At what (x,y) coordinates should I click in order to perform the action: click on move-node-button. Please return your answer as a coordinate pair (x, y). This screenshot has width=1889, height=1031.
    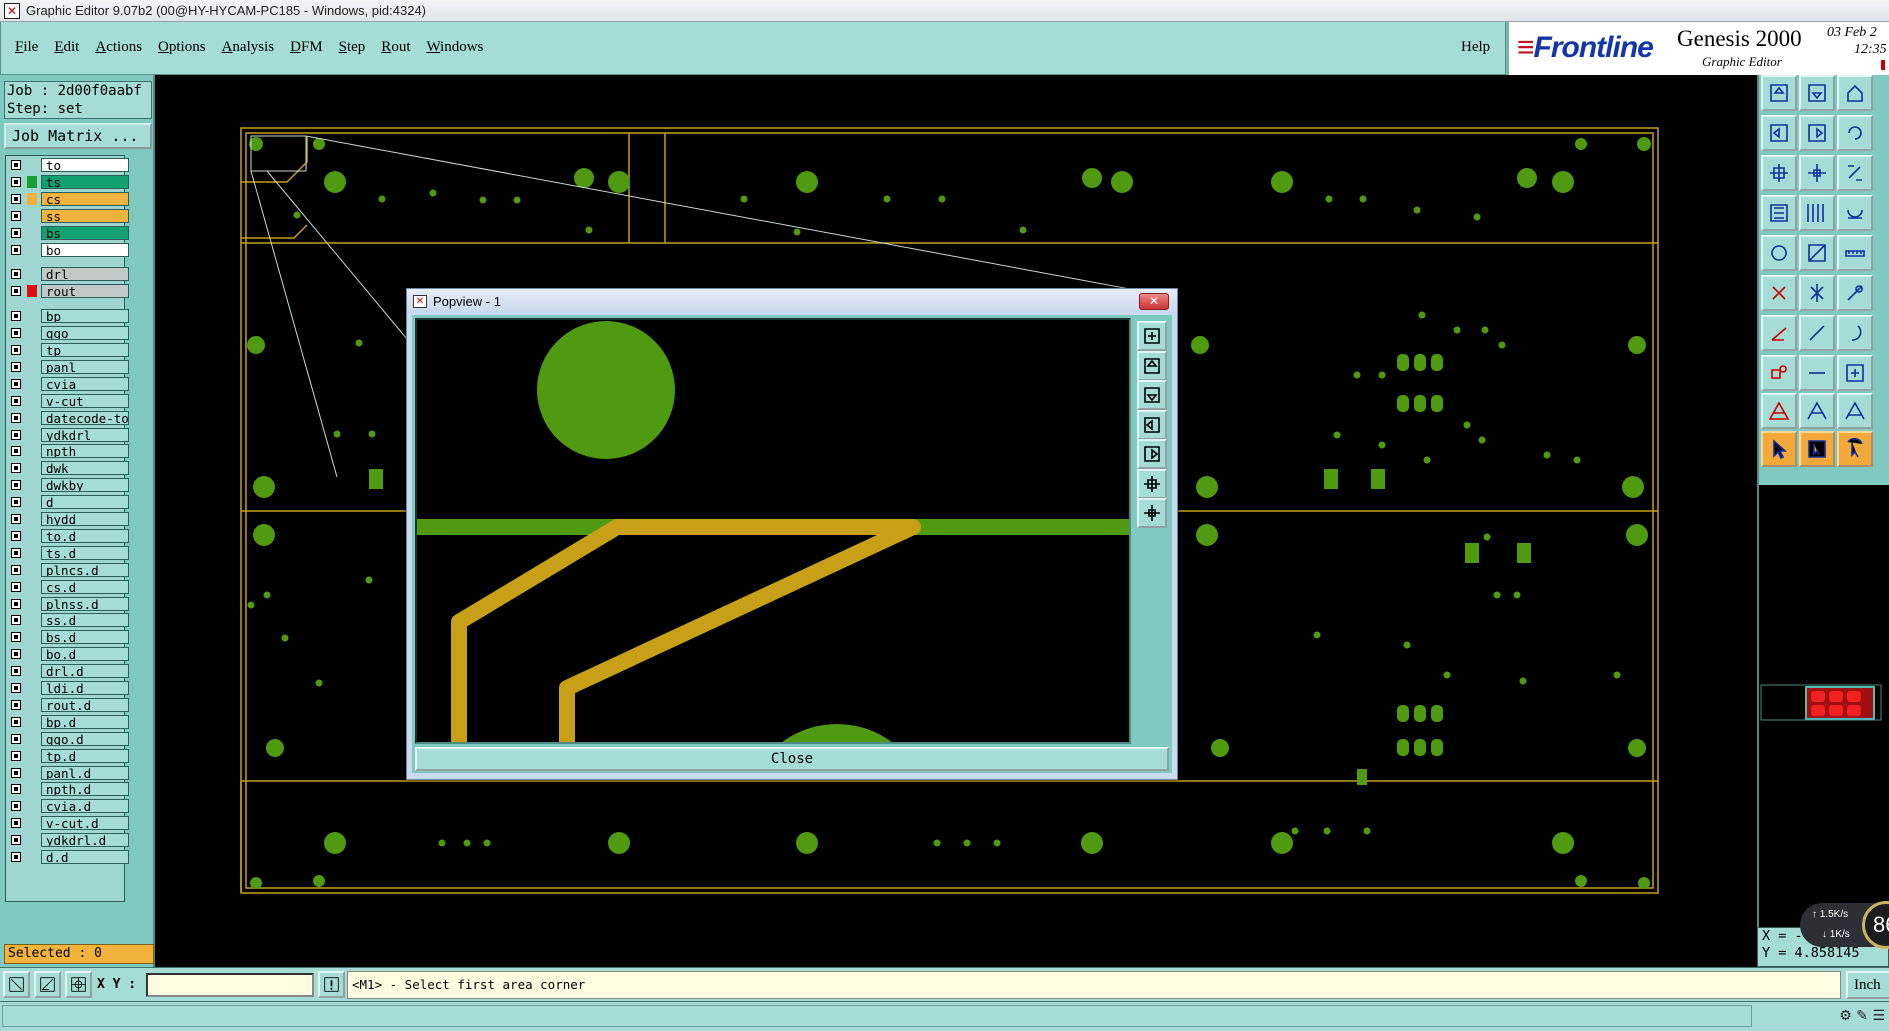
    Looking at the image, I should click on (1817, 293).